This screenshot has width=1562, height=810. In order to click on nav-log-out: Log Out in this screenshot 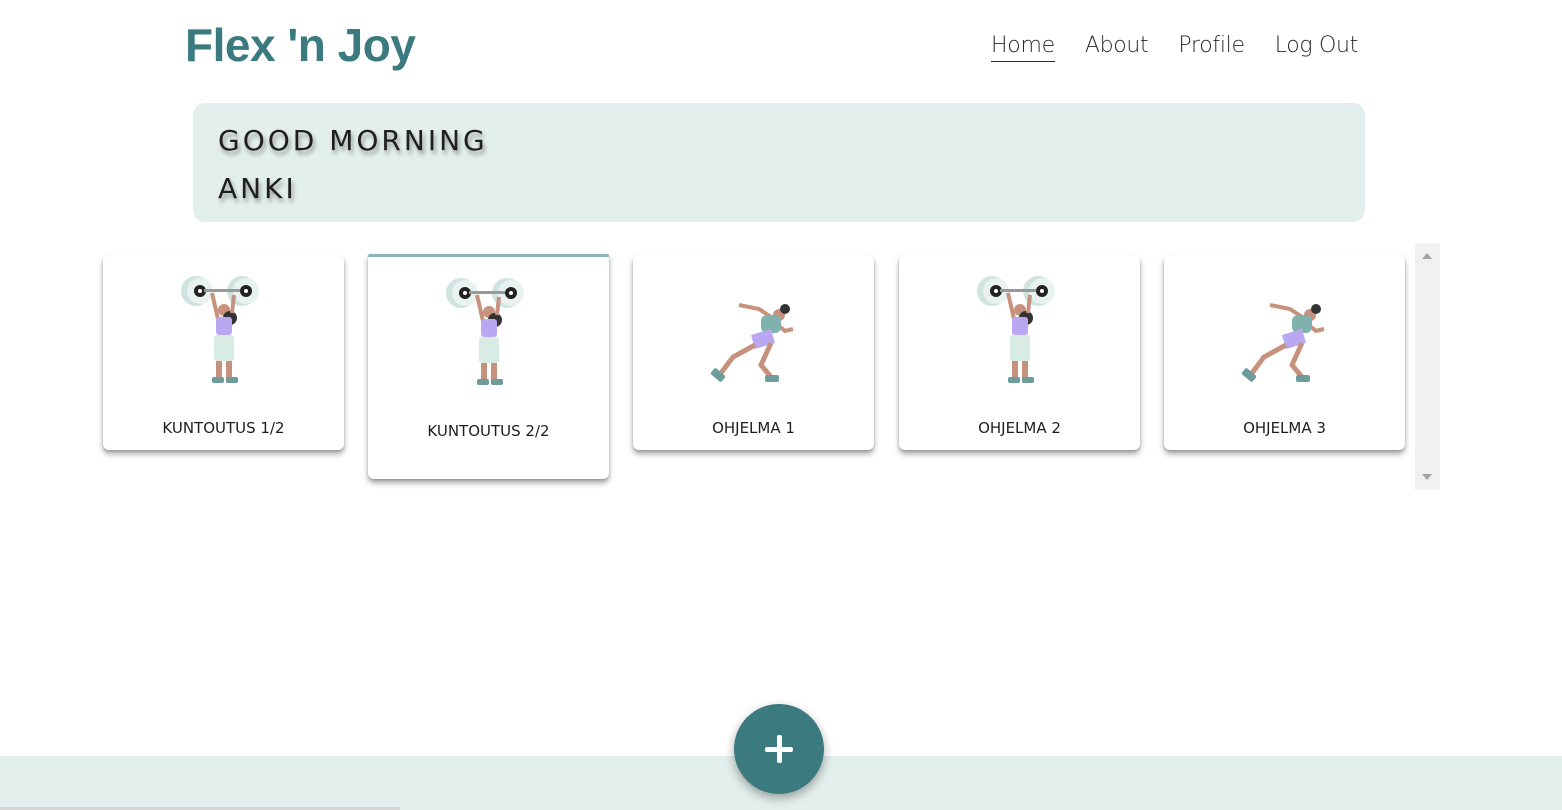, I will do `click(1317, 47)`.